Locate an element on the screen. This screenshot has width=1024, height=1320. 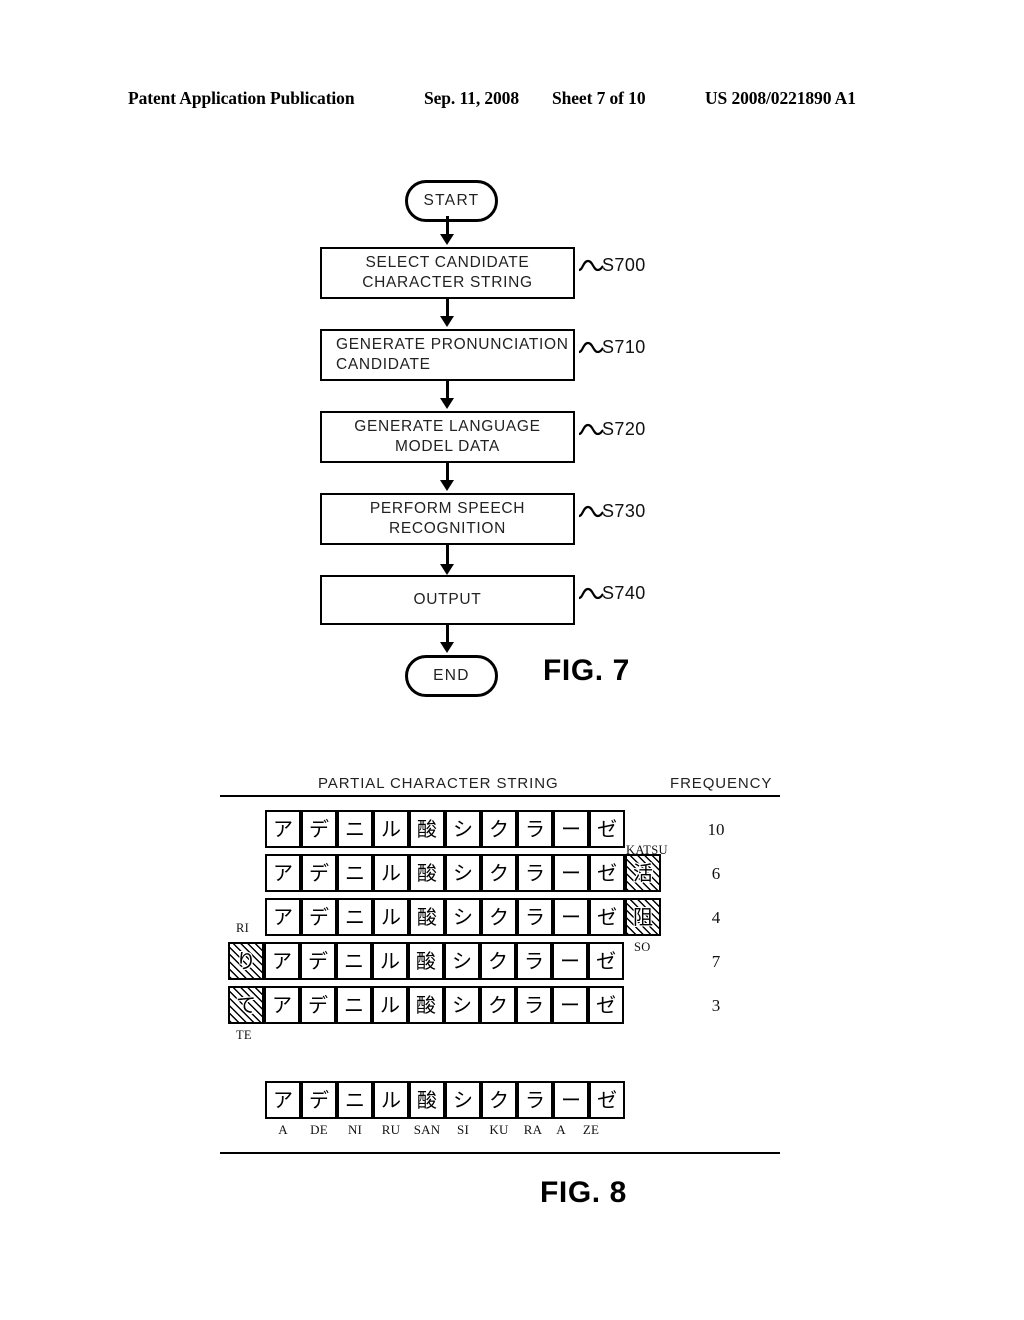
char-cell-highlighted: 阻 is located at coordinates (643, 917).